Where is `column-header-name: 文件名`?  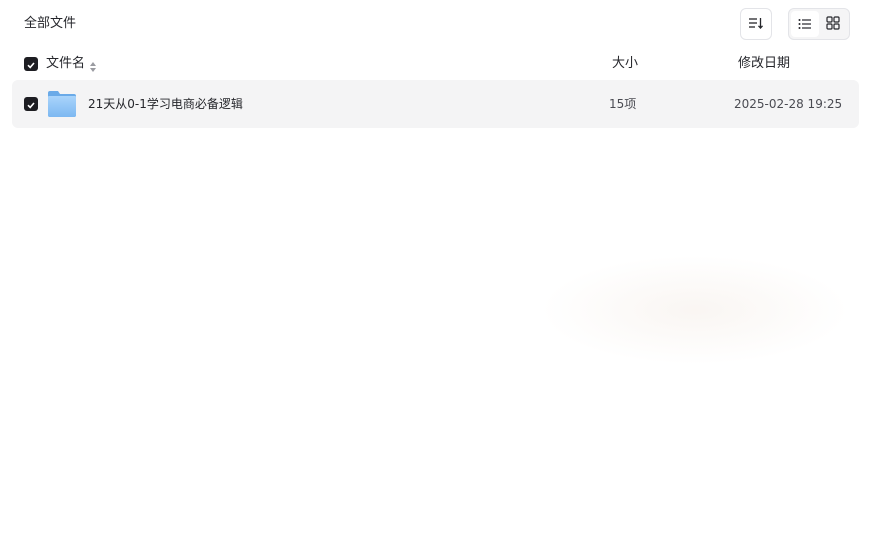
column-header-name: 文件名 is located at coordinates (65, 64).